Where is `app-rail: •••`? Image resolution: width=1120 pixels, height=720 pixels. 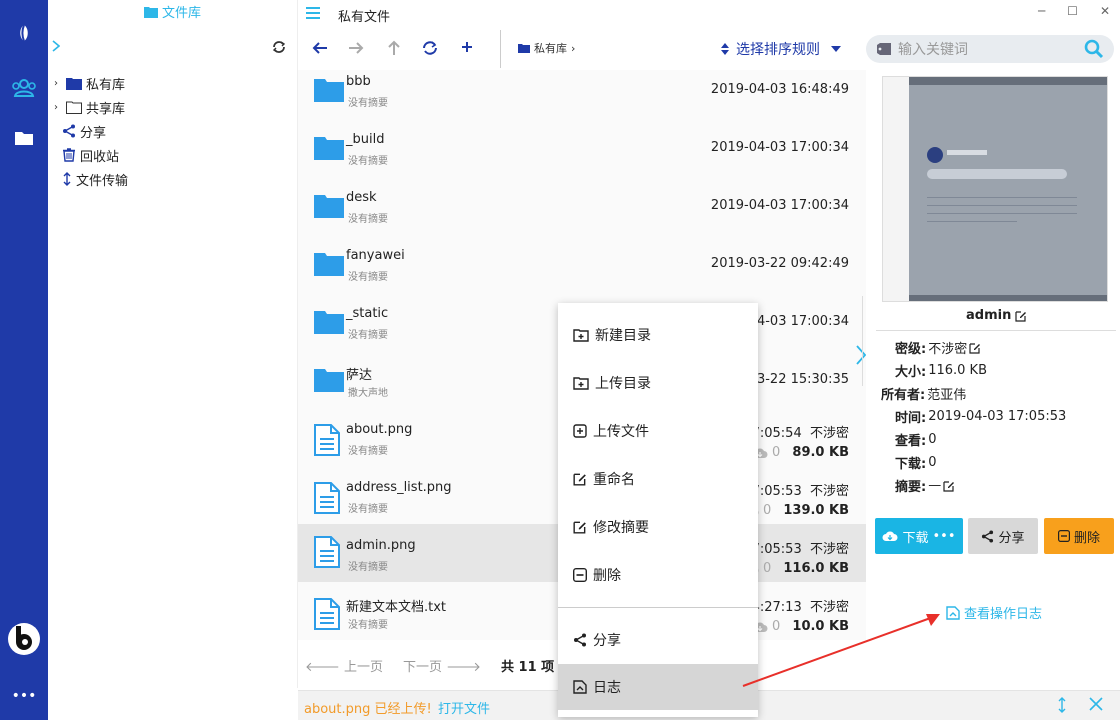
app-rail: ••• is located at coordinates (24, 360).